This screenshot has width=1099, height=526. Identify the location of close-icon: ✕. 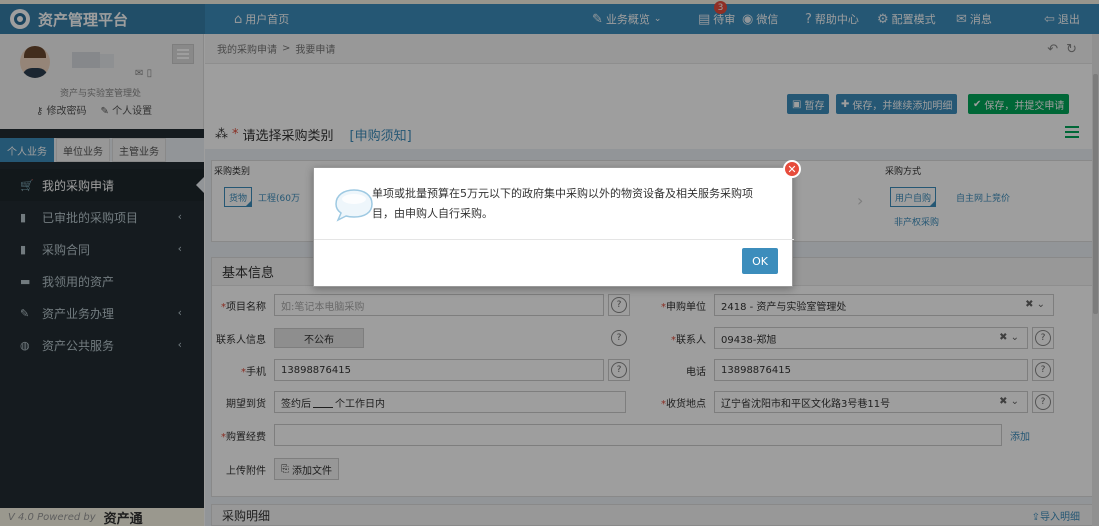
(792, 169).